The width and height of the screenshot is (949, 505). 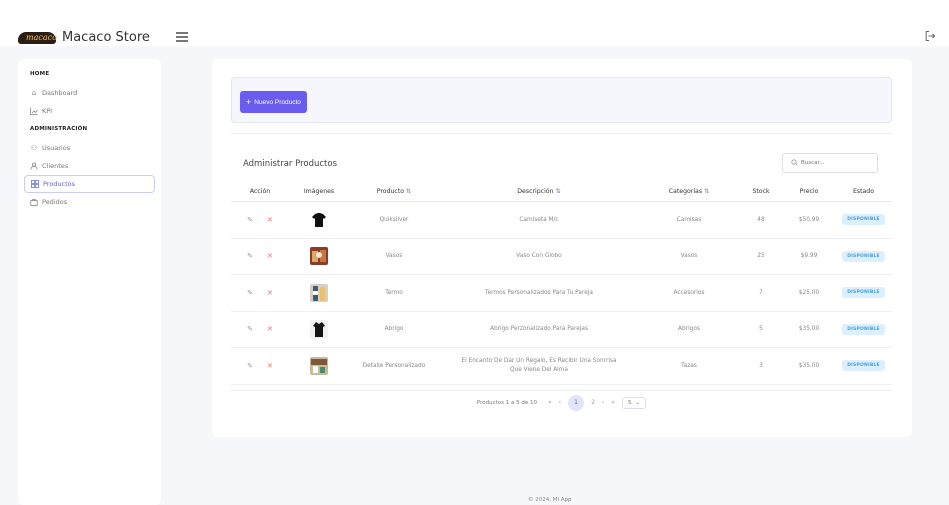 What do you see at coordinates (89, 111) in the screenshot?
I see `sidebar-item-kpi: KPI` at bounding box center [89, 111].